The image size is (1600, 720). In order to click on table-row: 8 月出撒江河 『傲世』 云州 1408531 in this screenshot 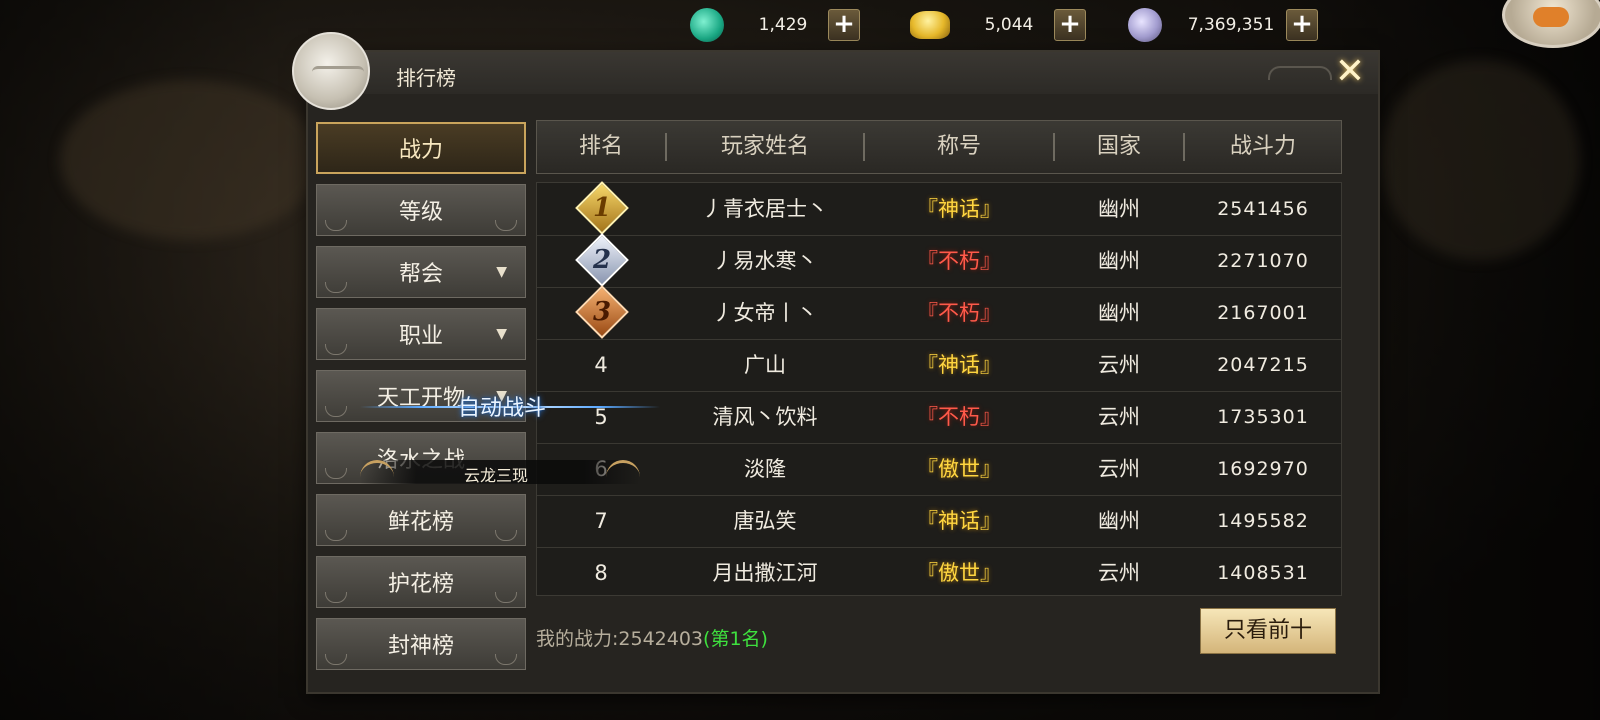, I will do `click(939, 573)`.